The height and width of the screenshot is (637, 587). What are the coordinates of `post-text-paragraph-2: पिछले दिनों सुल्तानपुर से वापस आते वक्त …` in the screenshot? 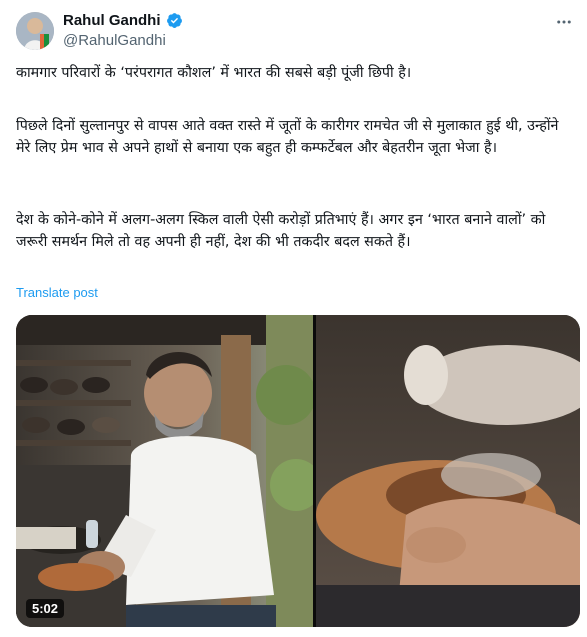 It's located at (287, 137).